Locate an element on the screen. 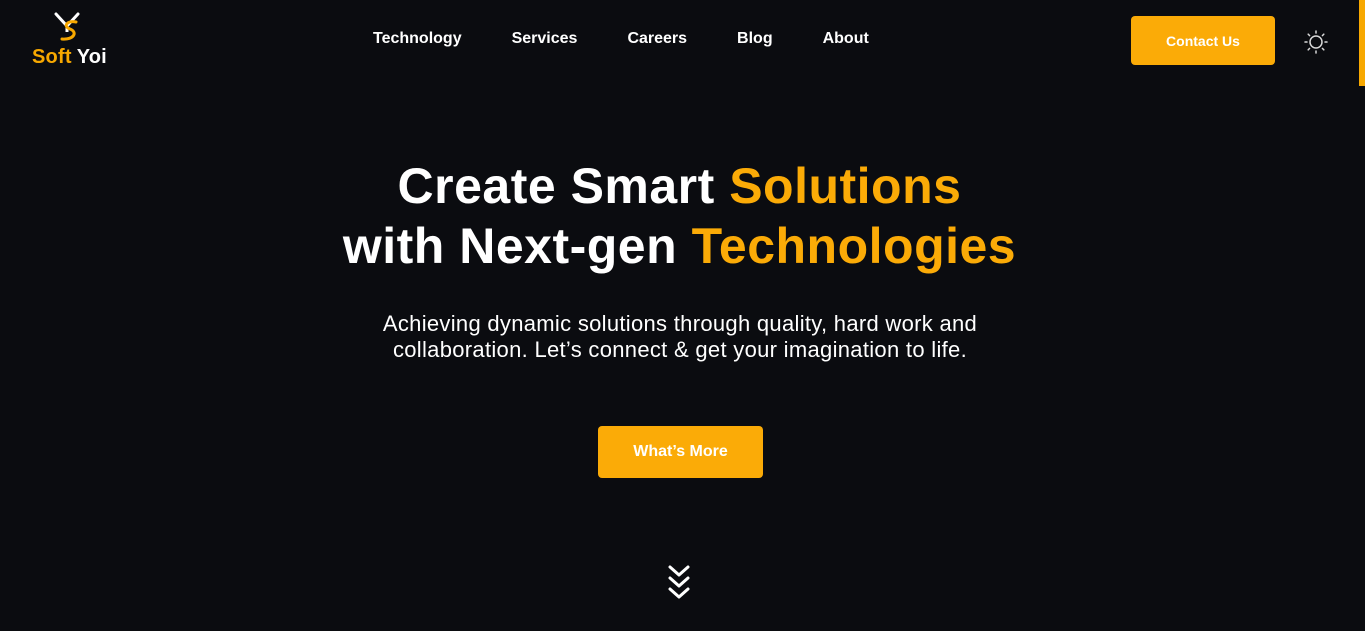  sun-icon is located at coordinates (1316, 42).